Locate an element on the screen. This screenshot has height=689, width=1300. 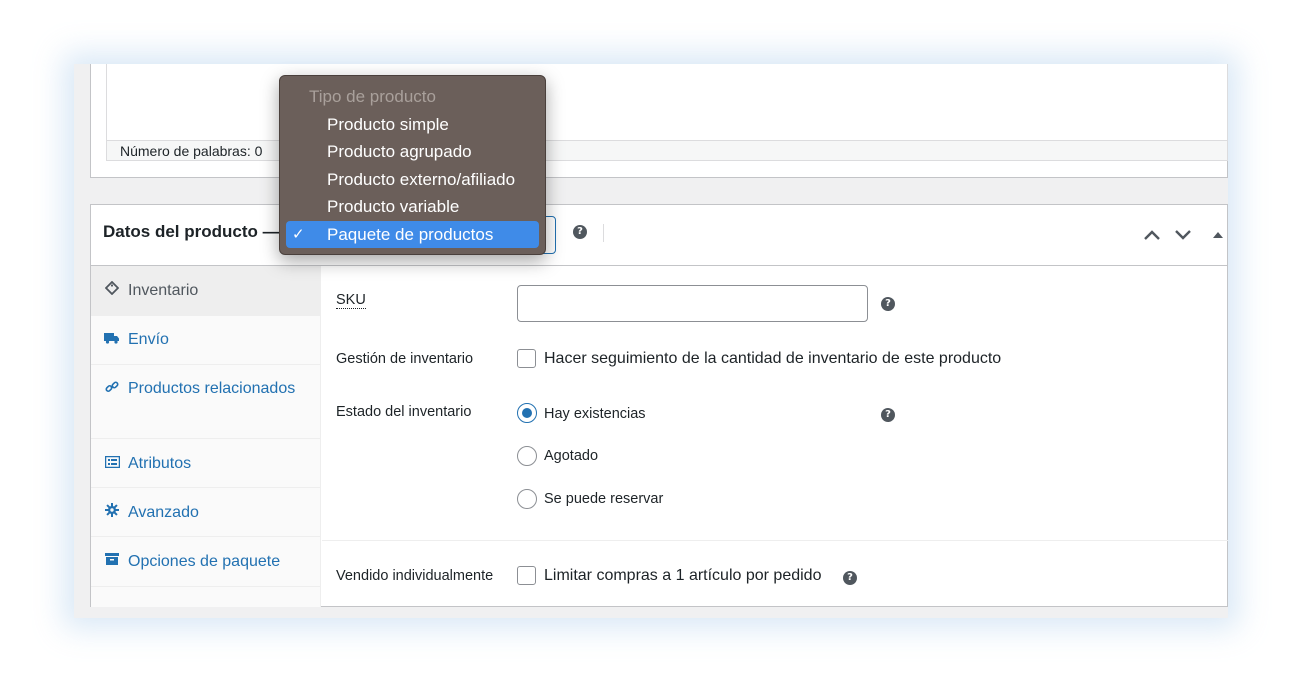
radio-backorder is located at coordinates (527, 499).